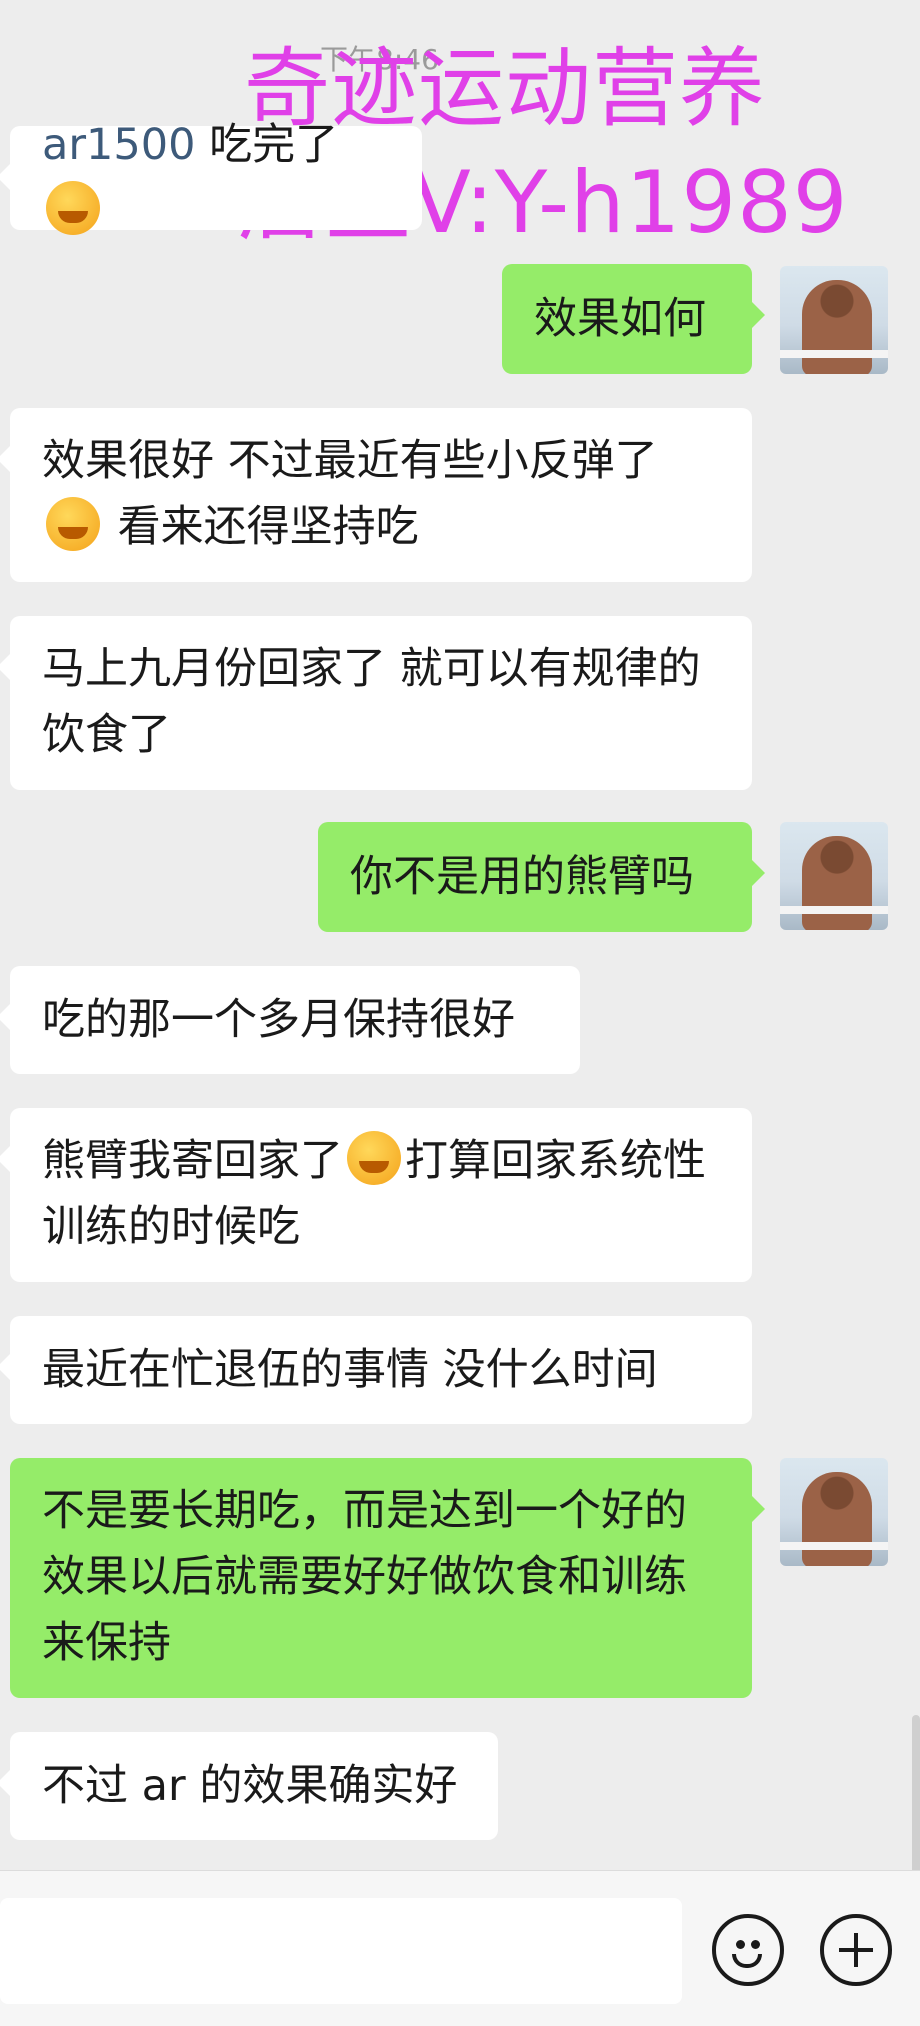 The width and height of the screenshot is (920, 2026). What do you see at coordinates (278, 1020) in the screenshot?
I see `message-text: 吃的那一个多月保持很好` at bounding box center [278, 1020].